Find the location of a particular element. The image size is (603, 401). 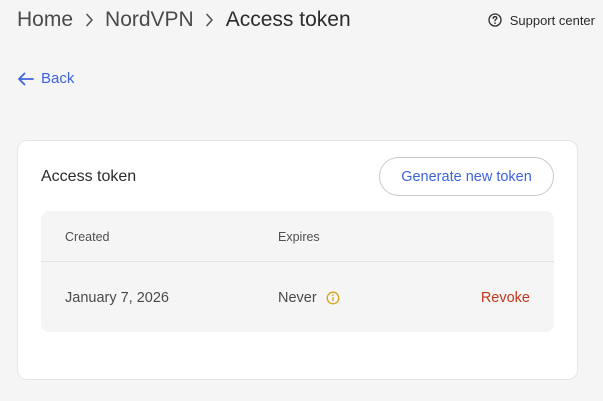

table-header: Created Expires is located at coordinates (297, 236).